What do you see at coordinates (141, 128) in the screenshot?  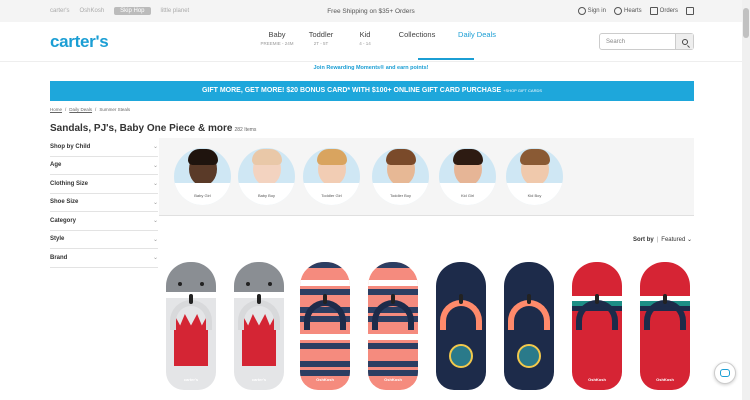 I see `page-title-text: Sandals, PJ's, Baby One Piece & more` at bounding box center [141, 128].